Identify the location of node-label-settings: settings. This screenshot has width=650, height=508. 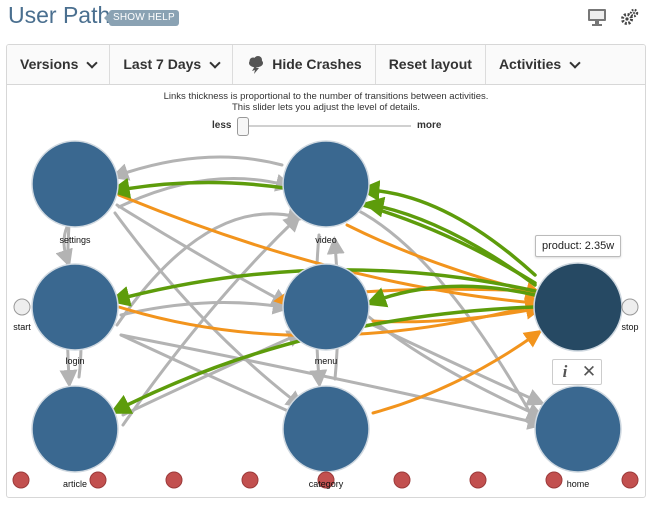
(75, 240).